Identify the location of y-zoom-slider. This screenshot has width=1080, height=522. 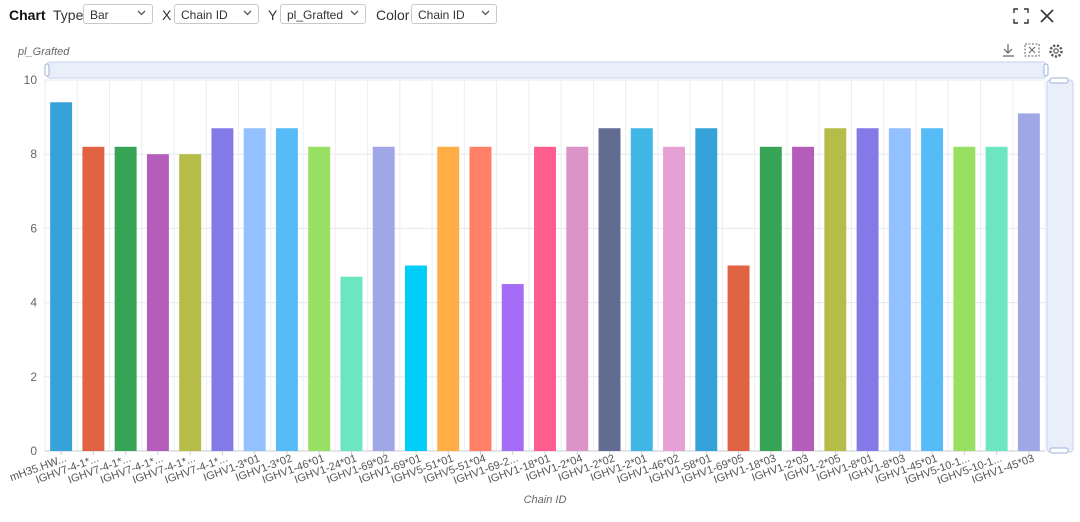
(1060, 265).